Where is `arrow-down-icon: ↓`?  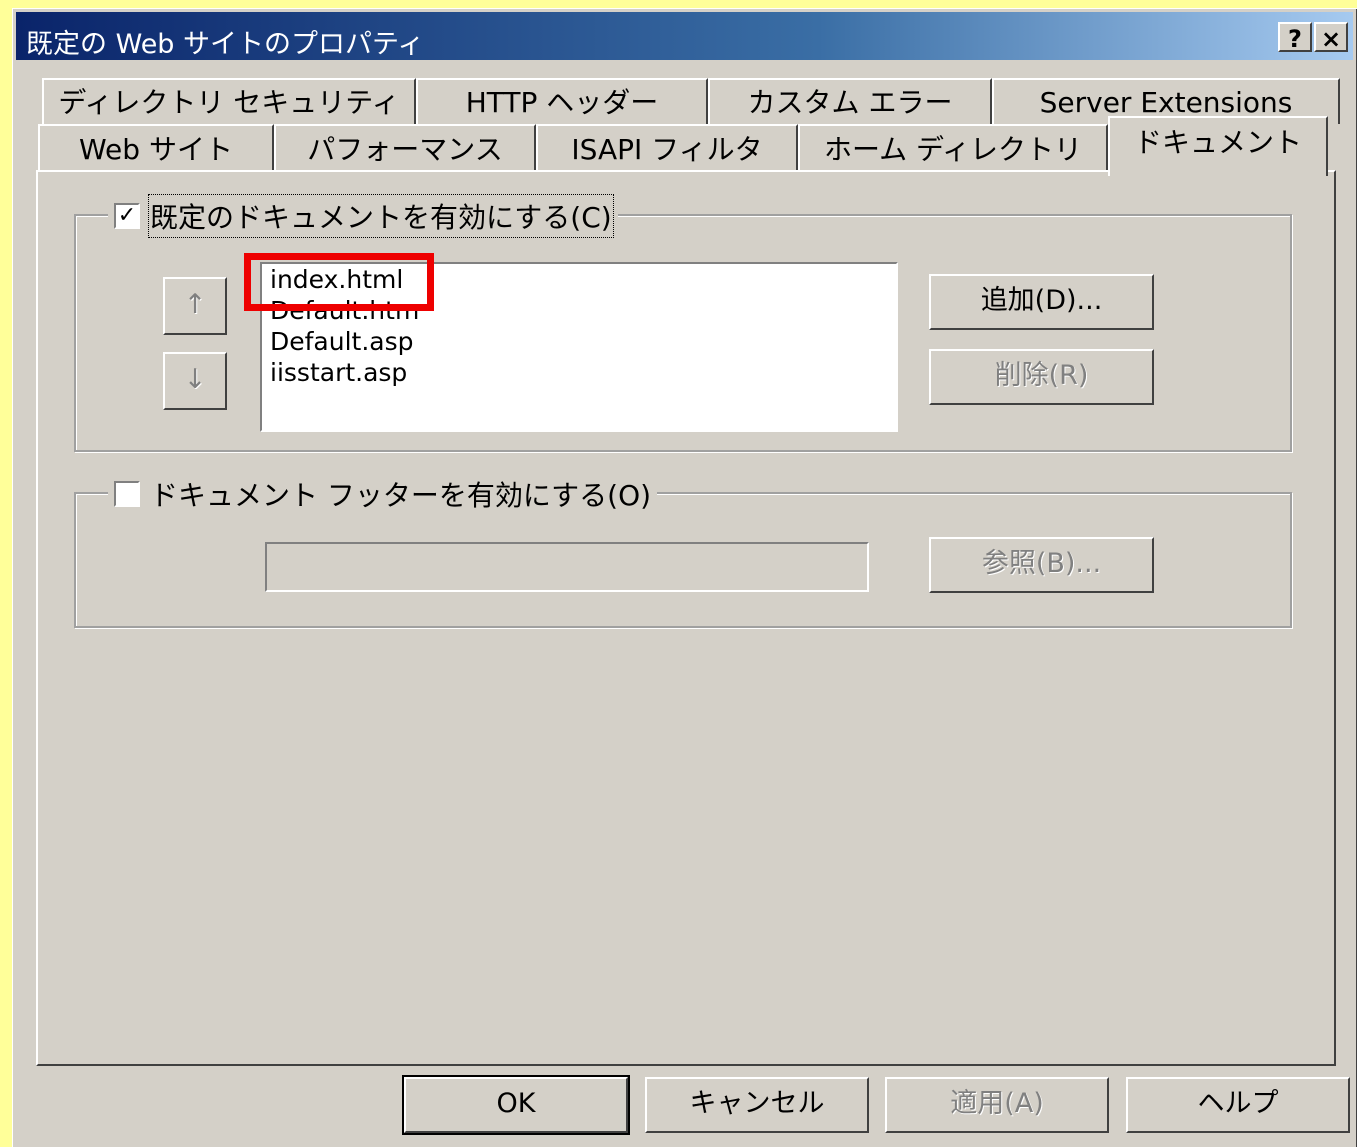 arrow-down-icon: ↓ is located at coordinates (195, 379).